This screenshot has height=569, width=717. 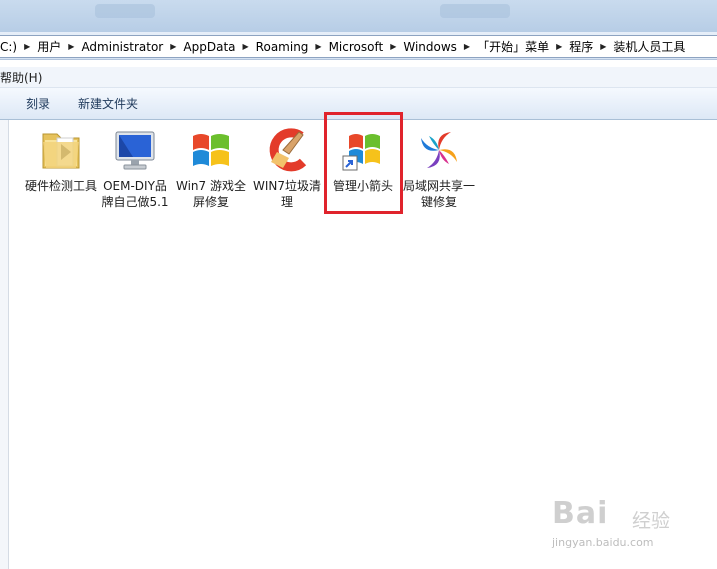 I want to click on breadcrumb-item: 装机人员工具, so click(x=649, y=46).